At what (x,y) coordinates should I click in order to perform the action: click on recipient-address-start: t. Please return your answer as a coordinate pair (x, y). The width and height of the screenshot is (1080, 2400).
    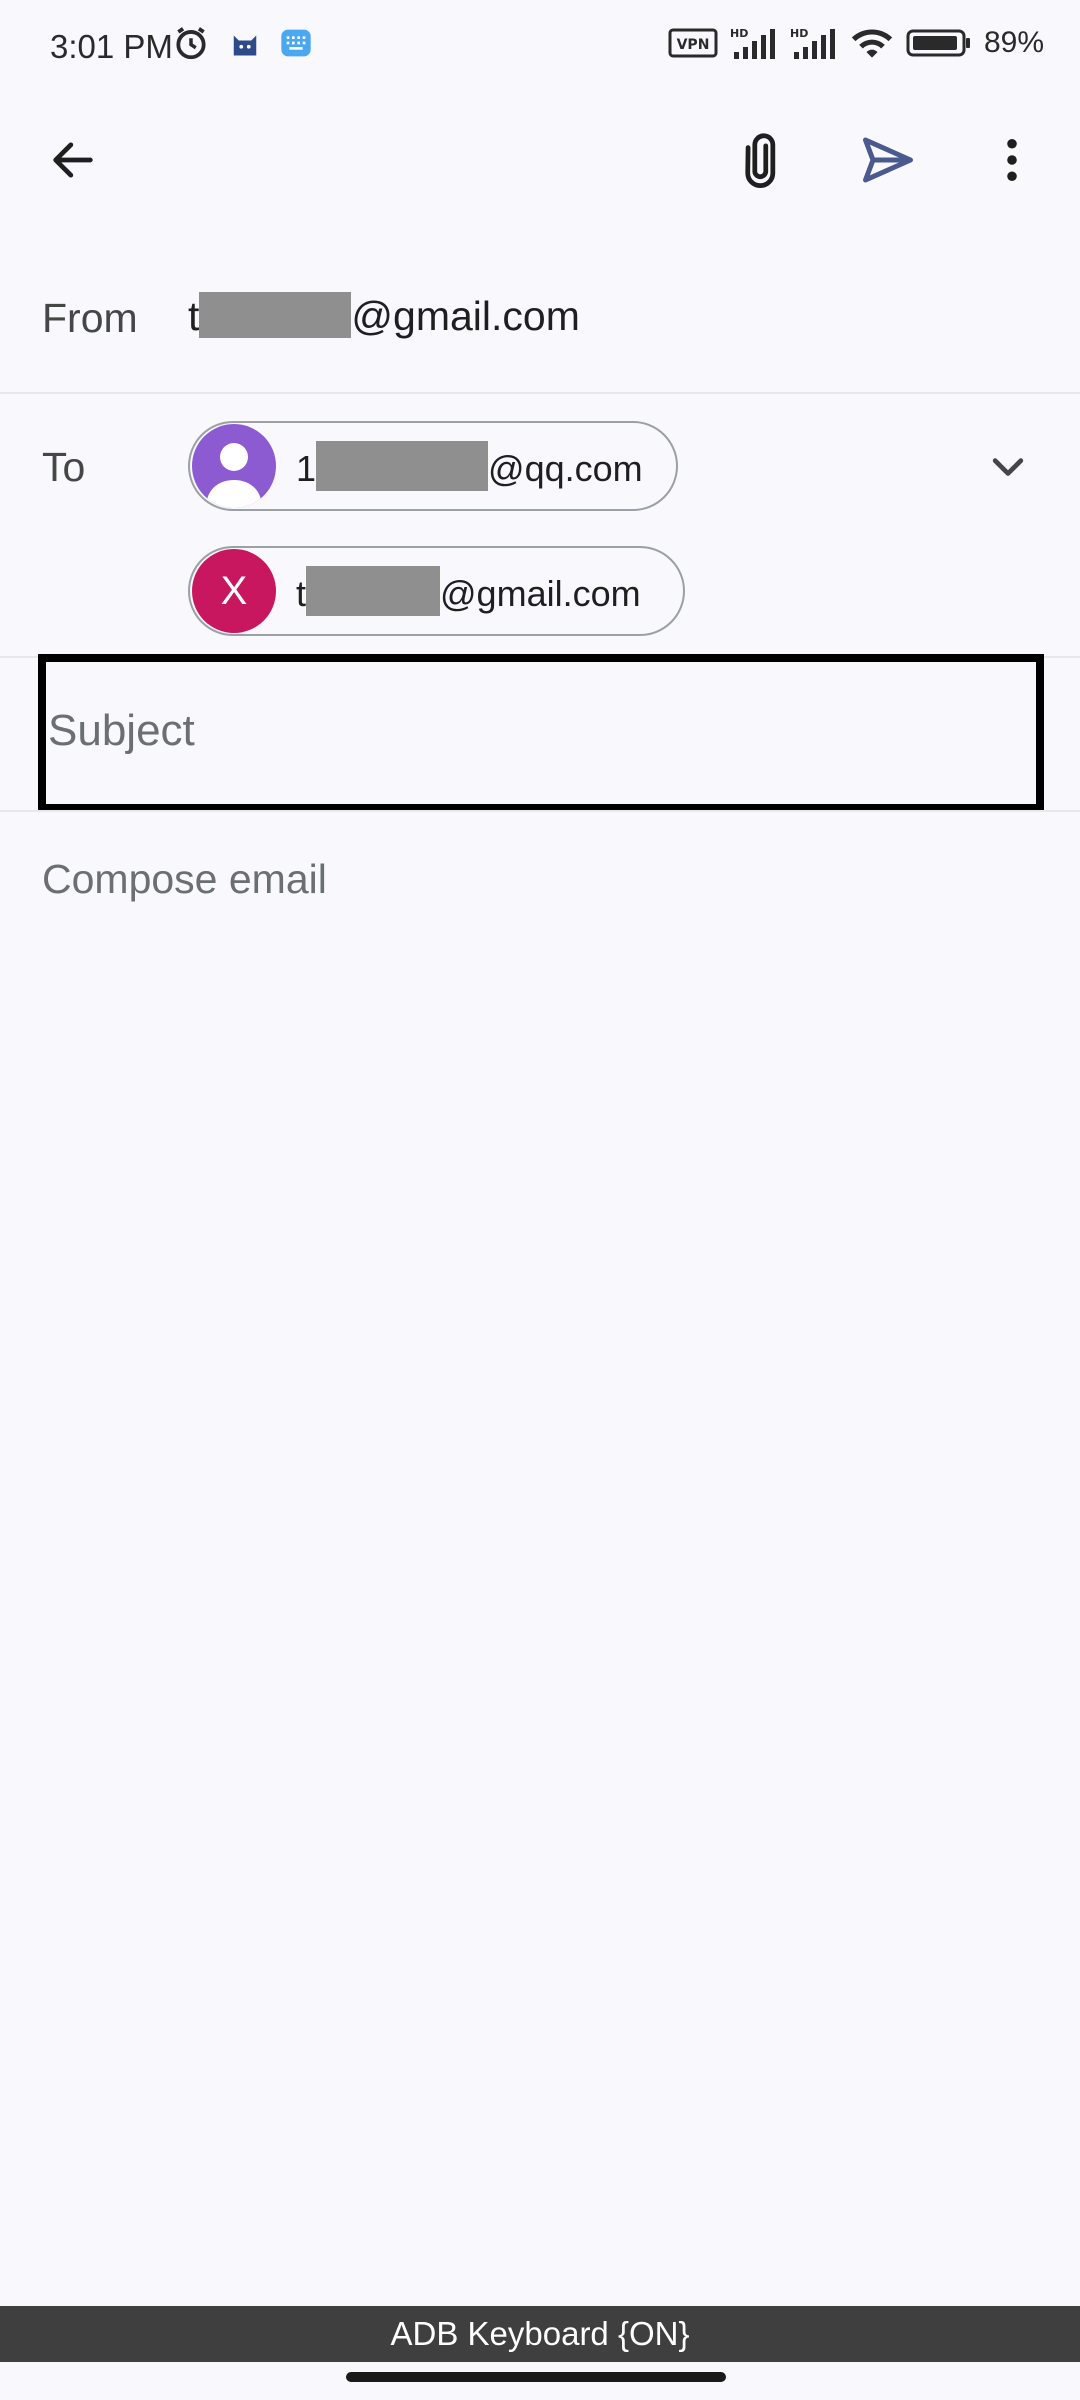
    Looking at the image, I should click on (301, 593).